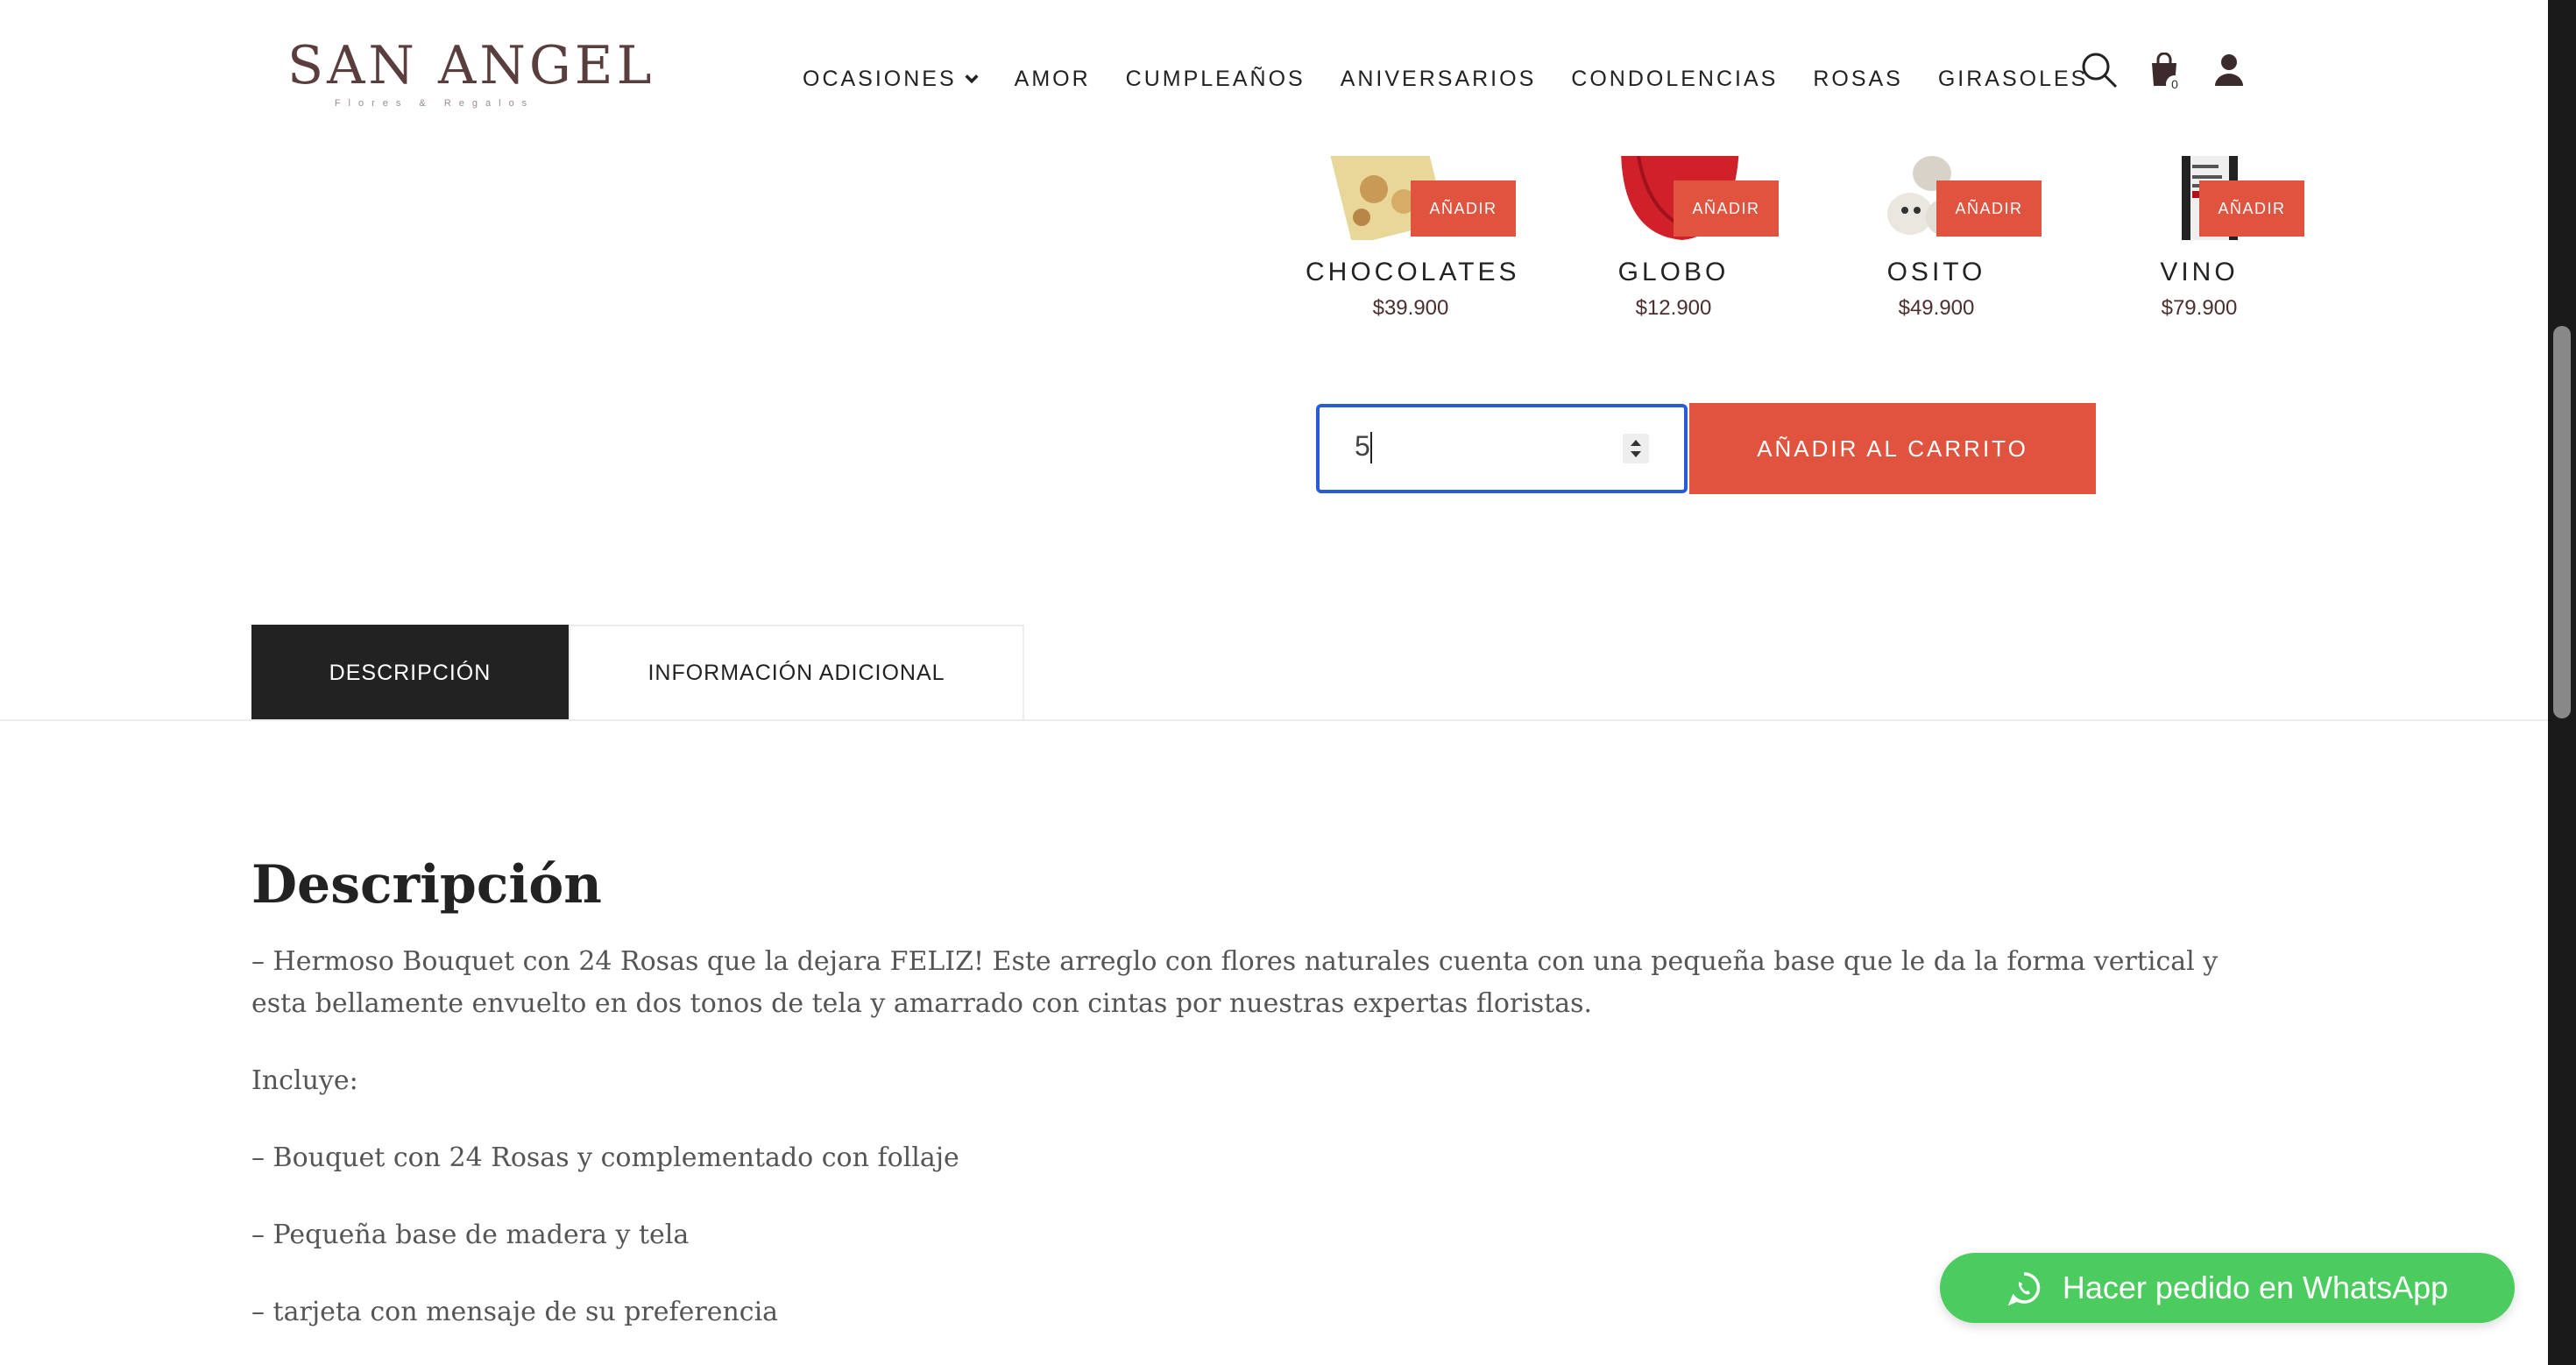 Image resolution: width=2576 pixels, height=1365 pixels. Describe the element at coordinates (426, 885) in the screenshot. I see `description-title: Descripción` at that location.